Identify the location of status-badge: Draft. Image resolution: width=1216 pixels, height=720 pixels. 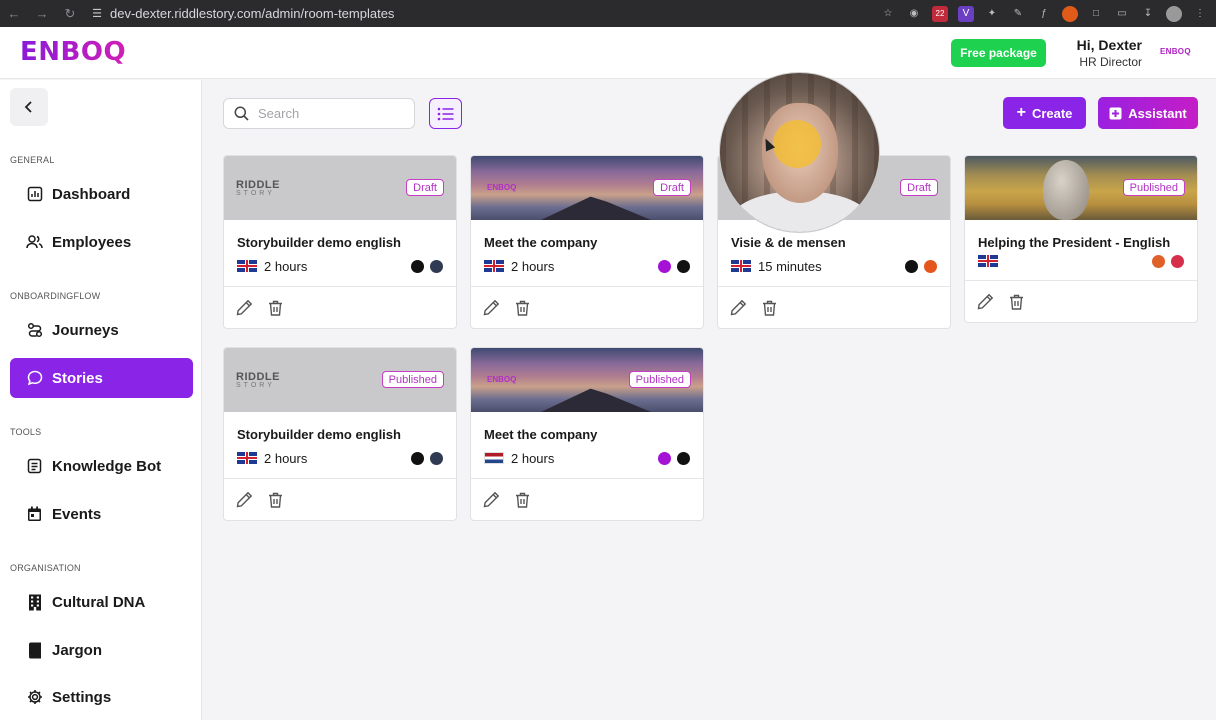
(919, 187).